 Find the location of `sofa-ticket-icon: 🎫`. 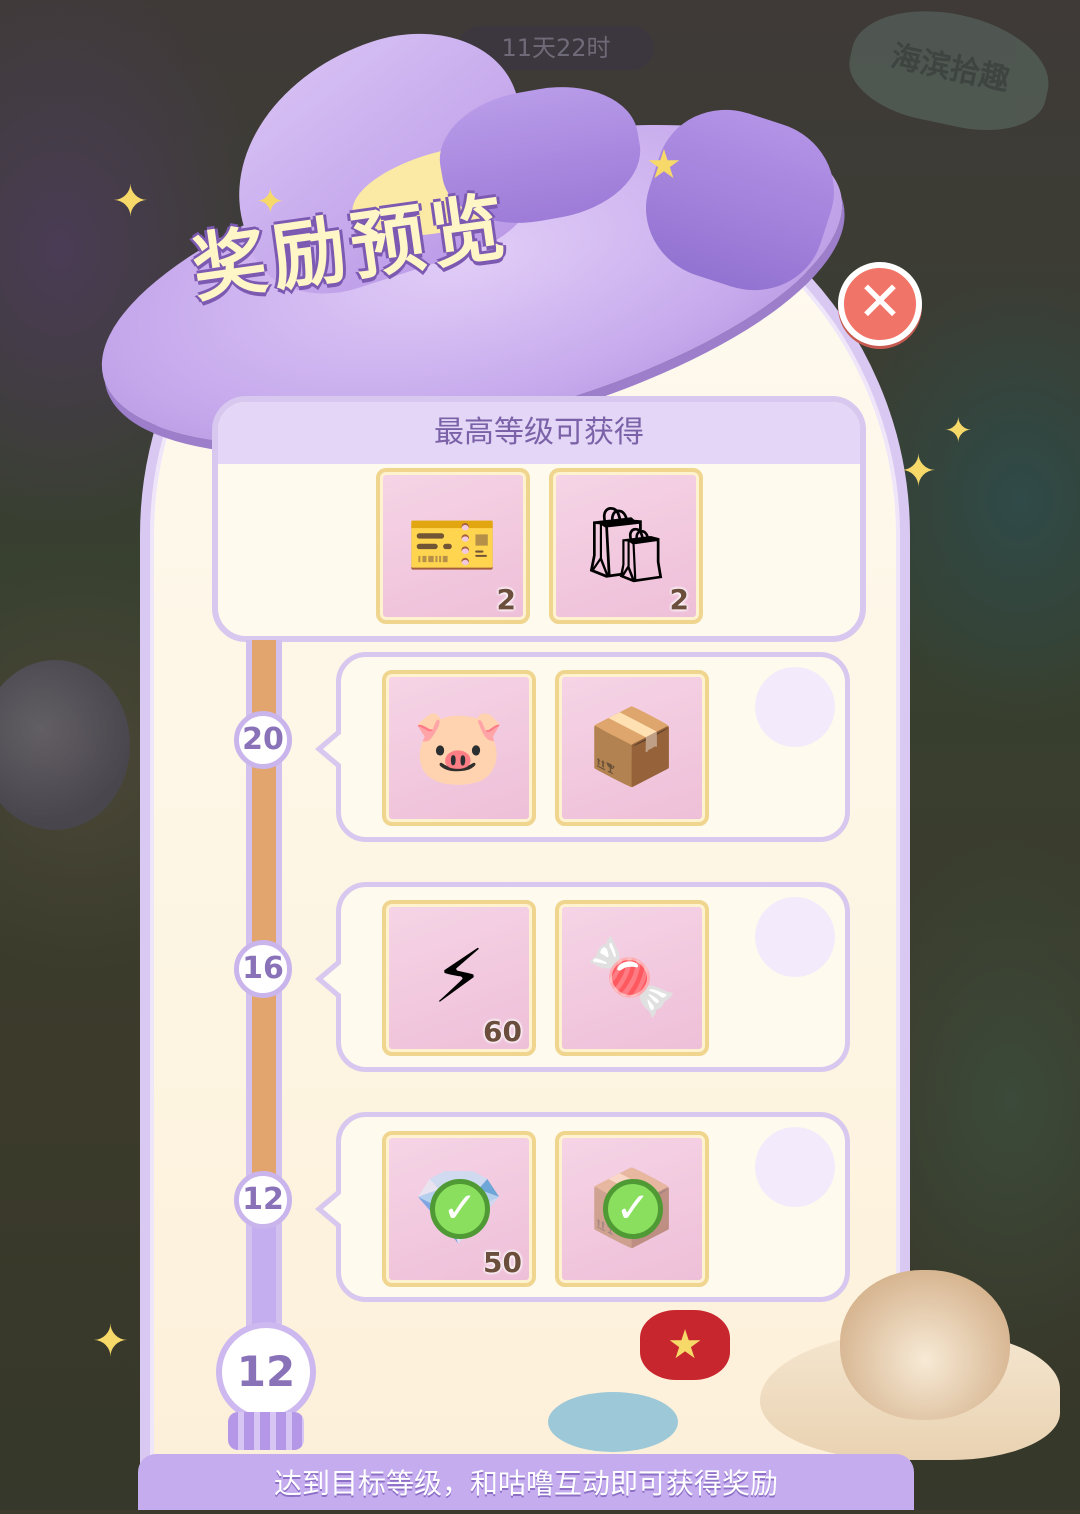

sofa-ticket-icon: 🎫 is located at coordinates (453, 545).